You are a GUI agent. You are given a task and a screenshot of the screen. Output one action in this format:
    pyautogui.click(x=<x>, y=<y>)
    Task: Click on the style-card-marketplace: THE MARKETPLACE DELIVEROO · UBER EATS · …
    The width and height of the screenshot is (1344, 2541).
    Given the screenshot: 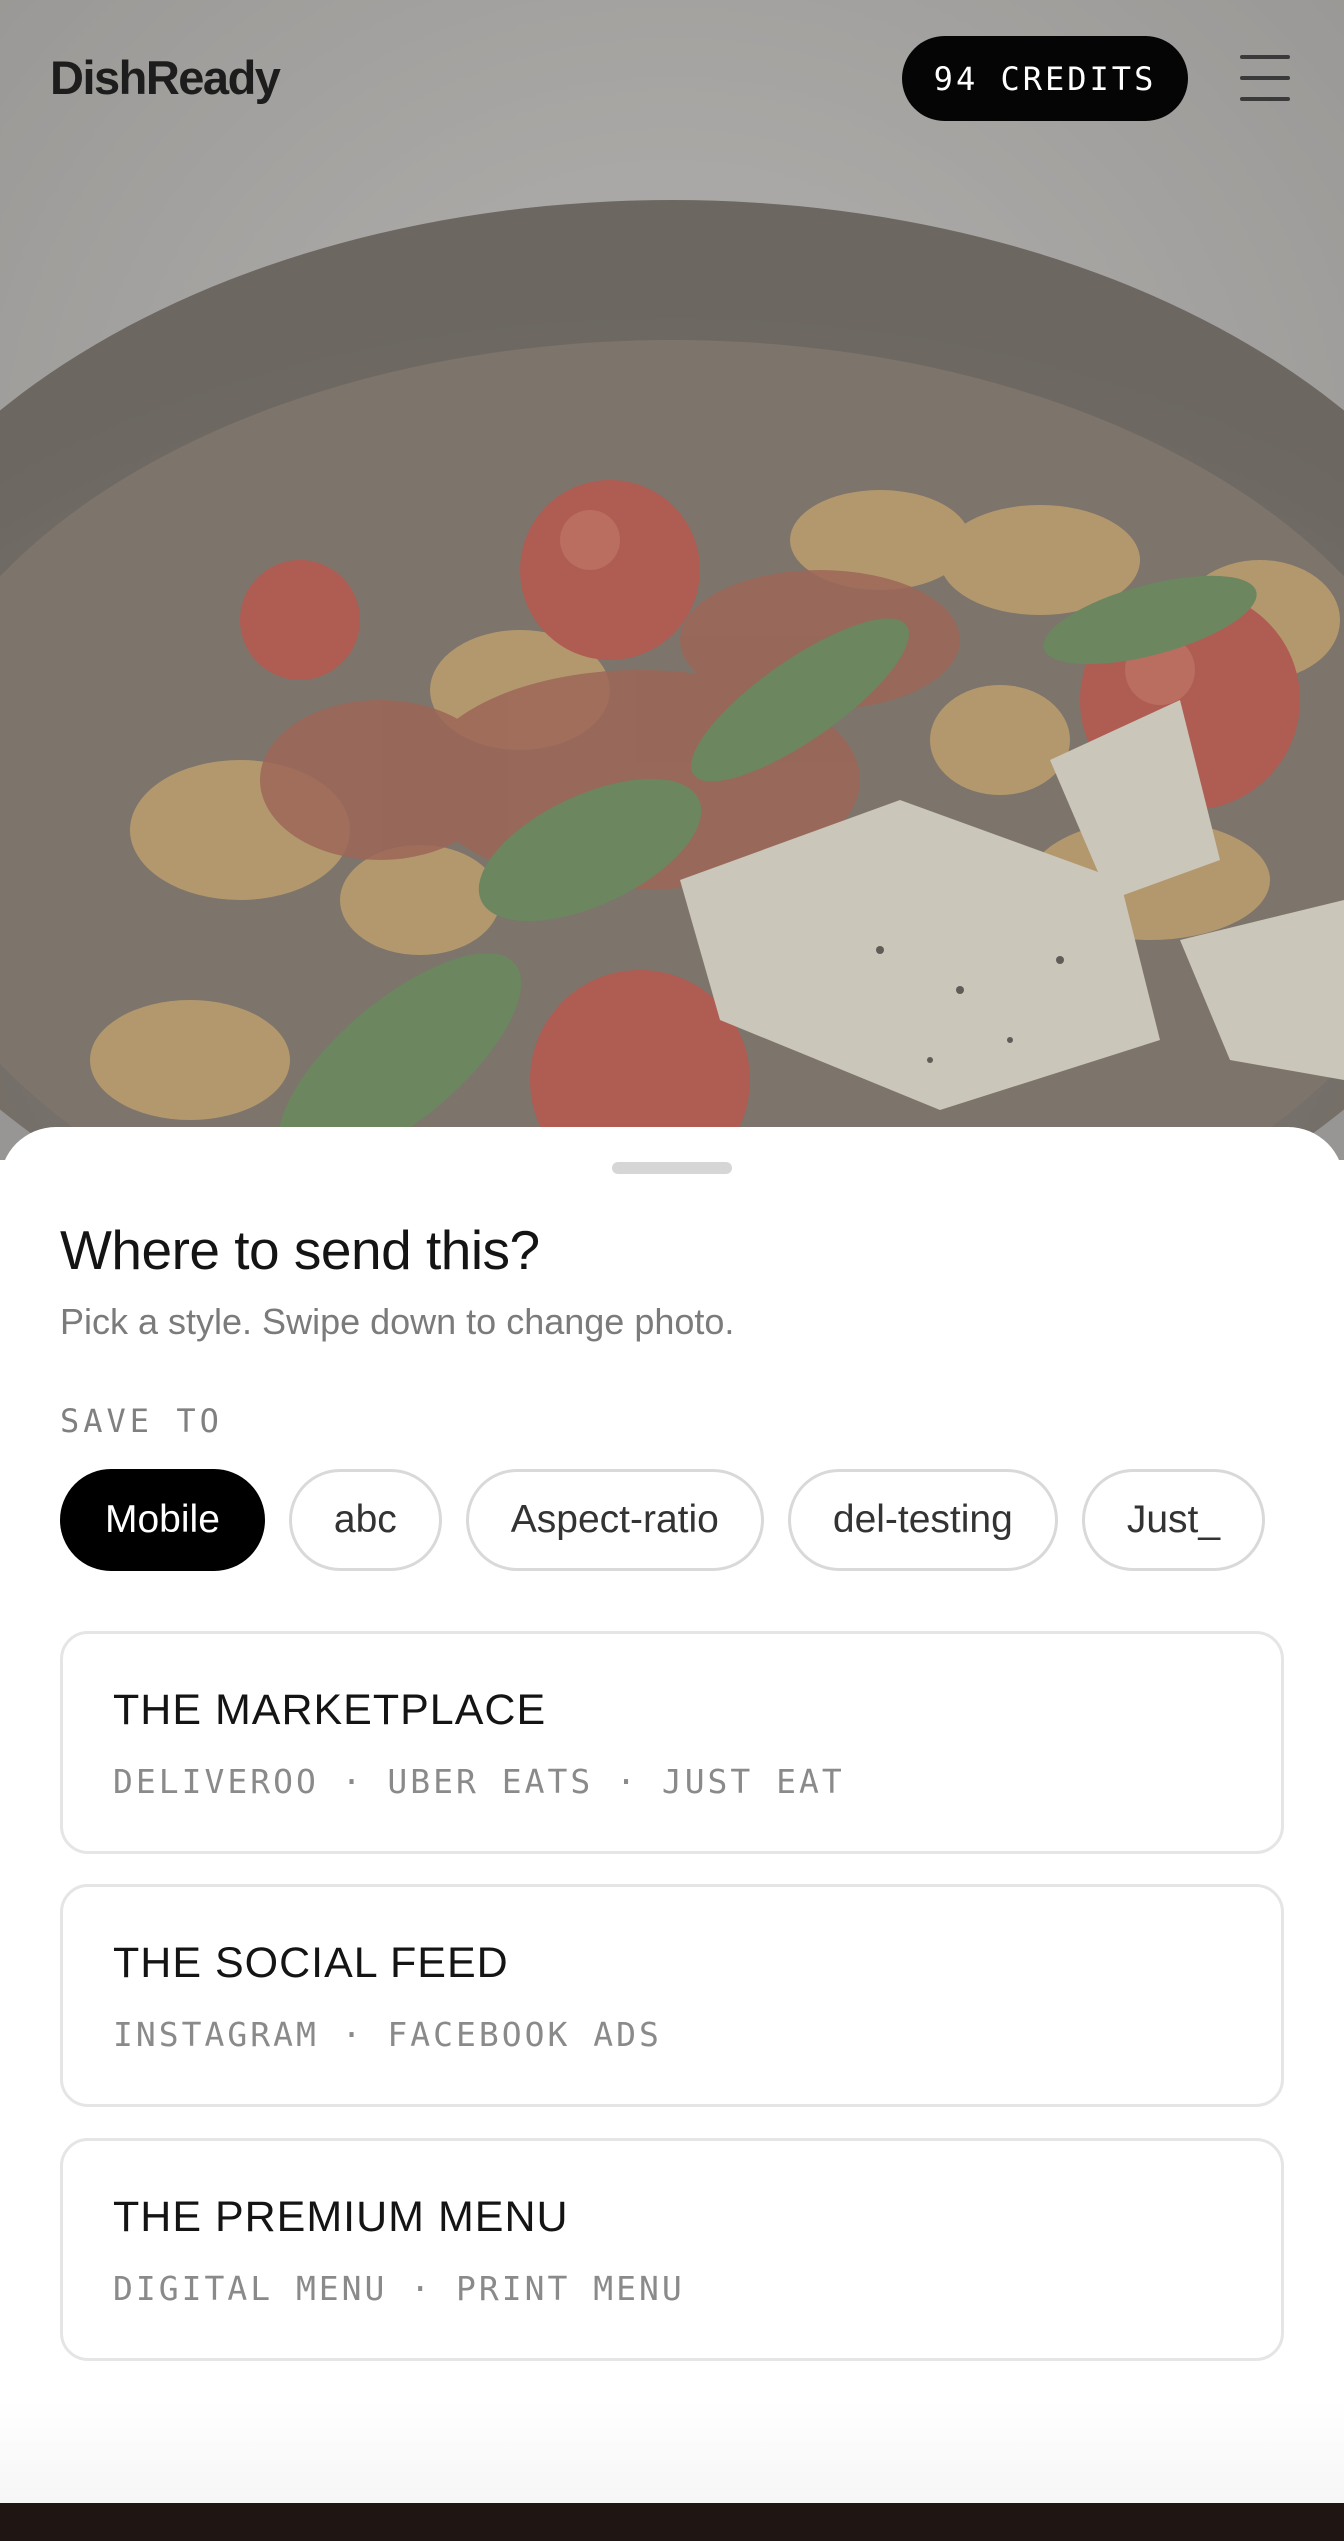 What is the action you would take?
    pyautogui.click(x=672, y=1742)
    